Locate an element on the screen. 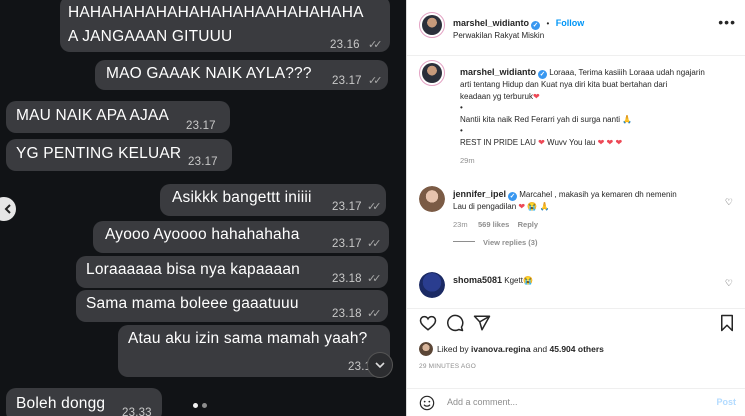 This screenshot has width=745, height=416. likes-others-link: 45.904 others is located at coordinates (577, 349).